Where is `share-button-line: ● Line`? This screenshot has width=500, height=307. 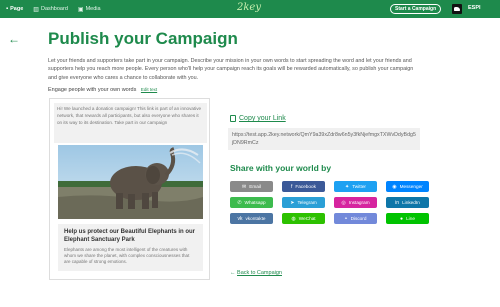
share-button-line: ● Line is located at coordinates (407, 218).